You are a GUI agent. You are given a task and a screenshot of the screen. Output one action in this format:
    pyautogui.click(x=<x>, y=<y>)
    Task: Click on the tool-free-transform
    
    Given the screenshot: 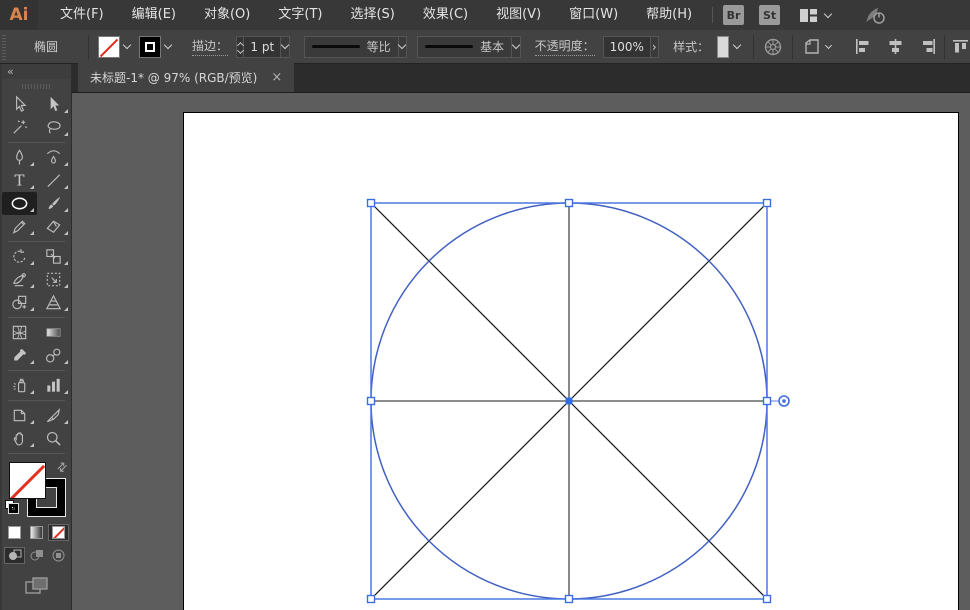 What is the action you would take?
    pyautogui.click(x=54, y=279)
    